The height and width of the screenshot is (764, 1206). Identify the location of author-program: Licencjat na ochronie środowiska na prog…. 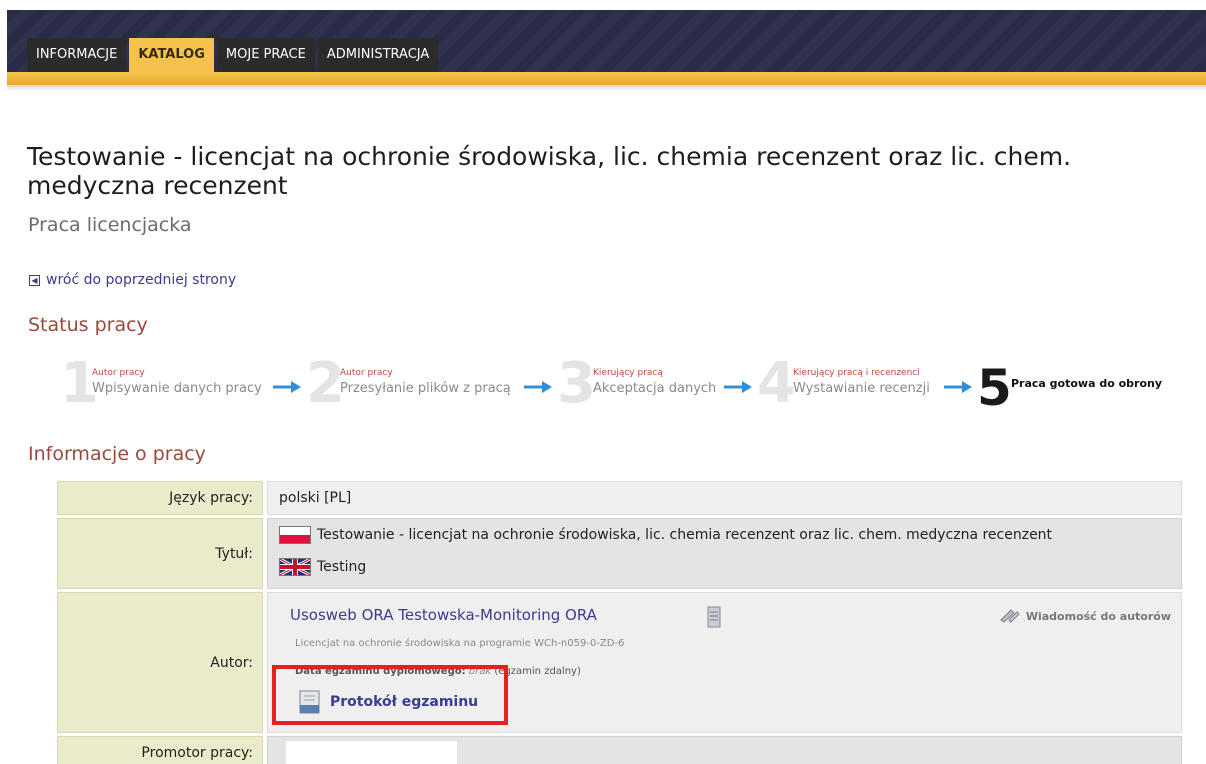
(460, 643).